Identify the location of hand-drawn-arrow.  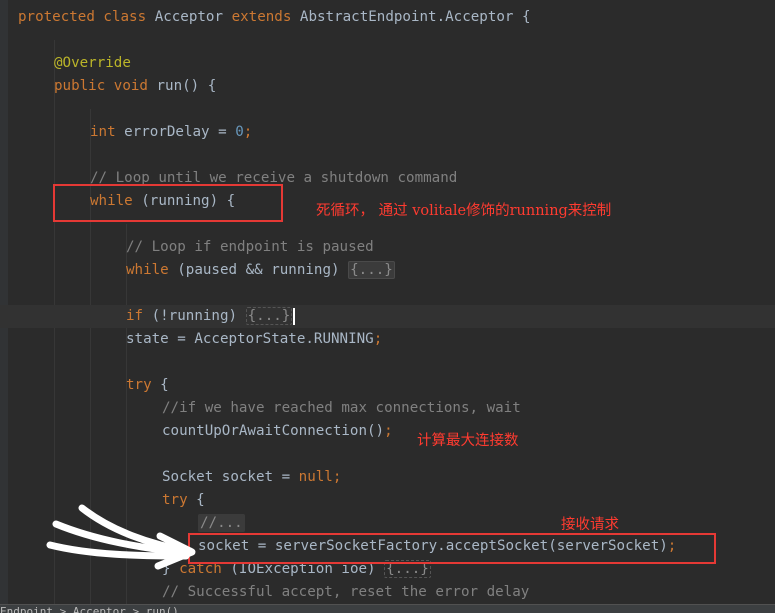
(121, 537).